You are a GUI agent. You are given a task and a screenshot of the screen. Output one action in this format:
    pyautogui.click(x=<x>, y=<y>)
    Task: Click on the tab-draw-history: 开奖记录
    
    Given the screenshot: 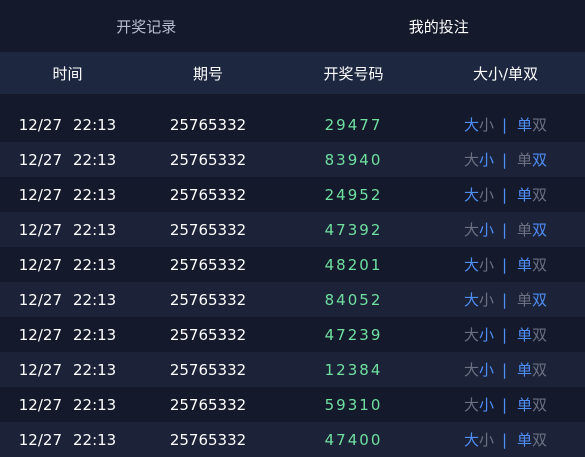 What is the action you would take?
    pyautogui.click(x=146, y=26)
    